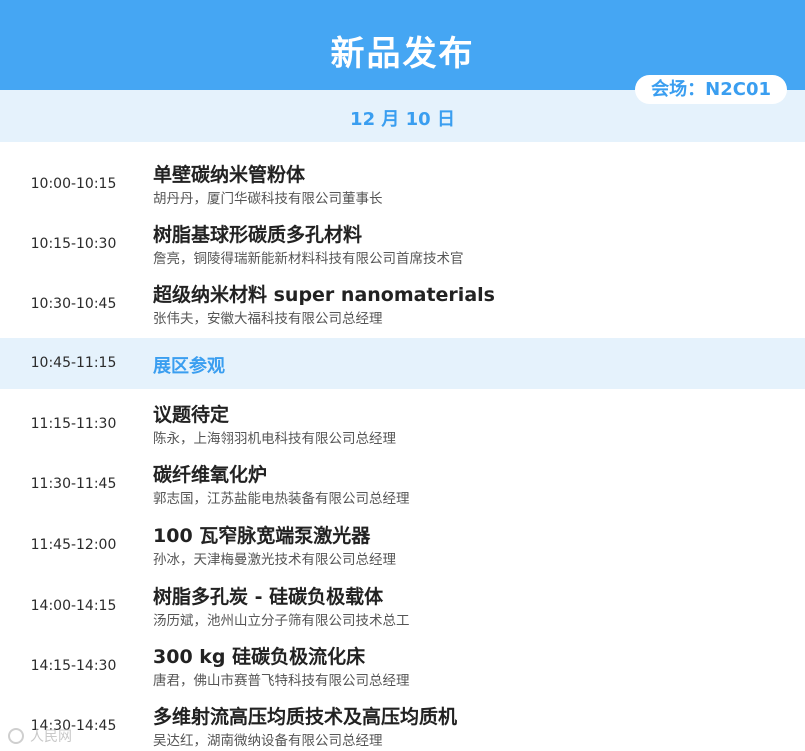  I want to click on session-title: 碳纤维氧化炉, so click(210, 475).